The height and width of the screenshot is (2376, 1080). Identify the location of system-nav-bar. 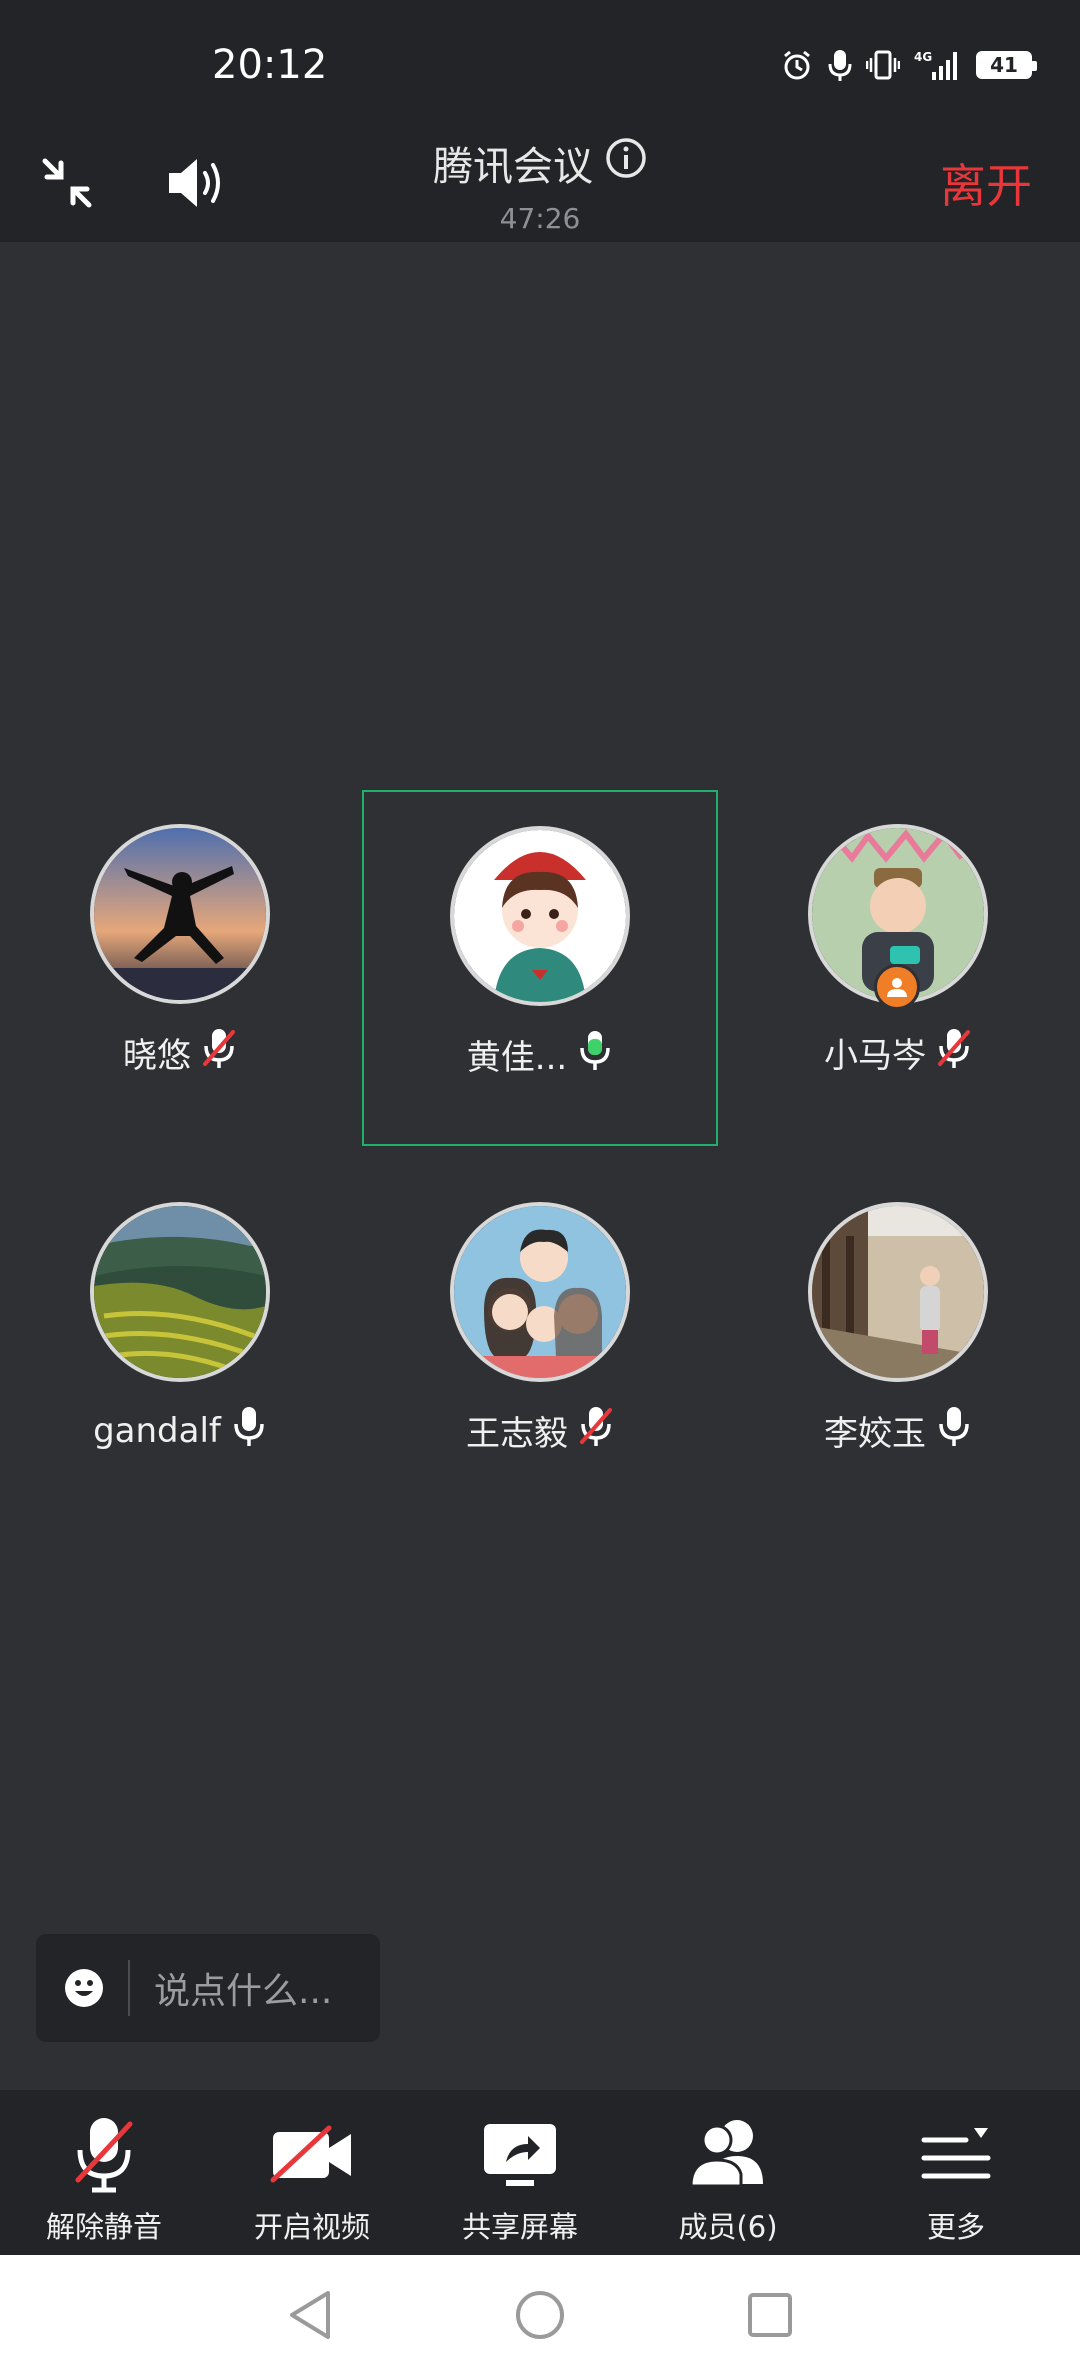
(540, 2315).